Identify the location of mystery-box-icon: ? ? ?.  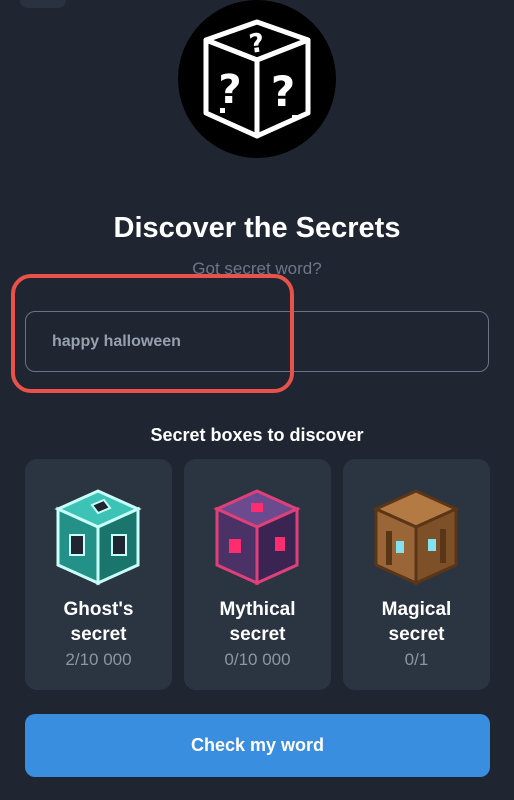
(257, 79).